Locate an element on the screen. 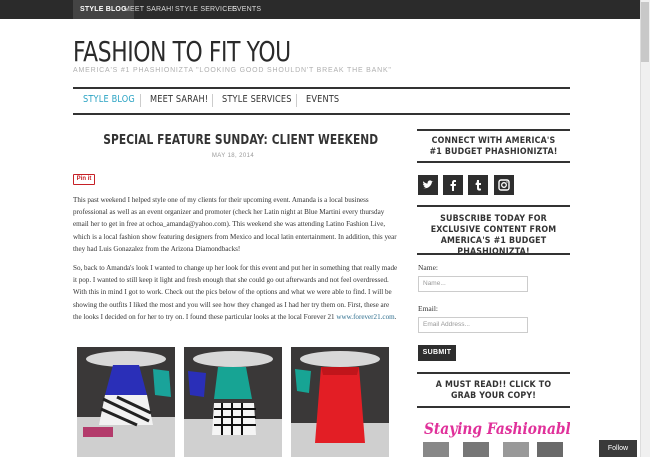  twitter-icon is located at coordinates (428, 185).